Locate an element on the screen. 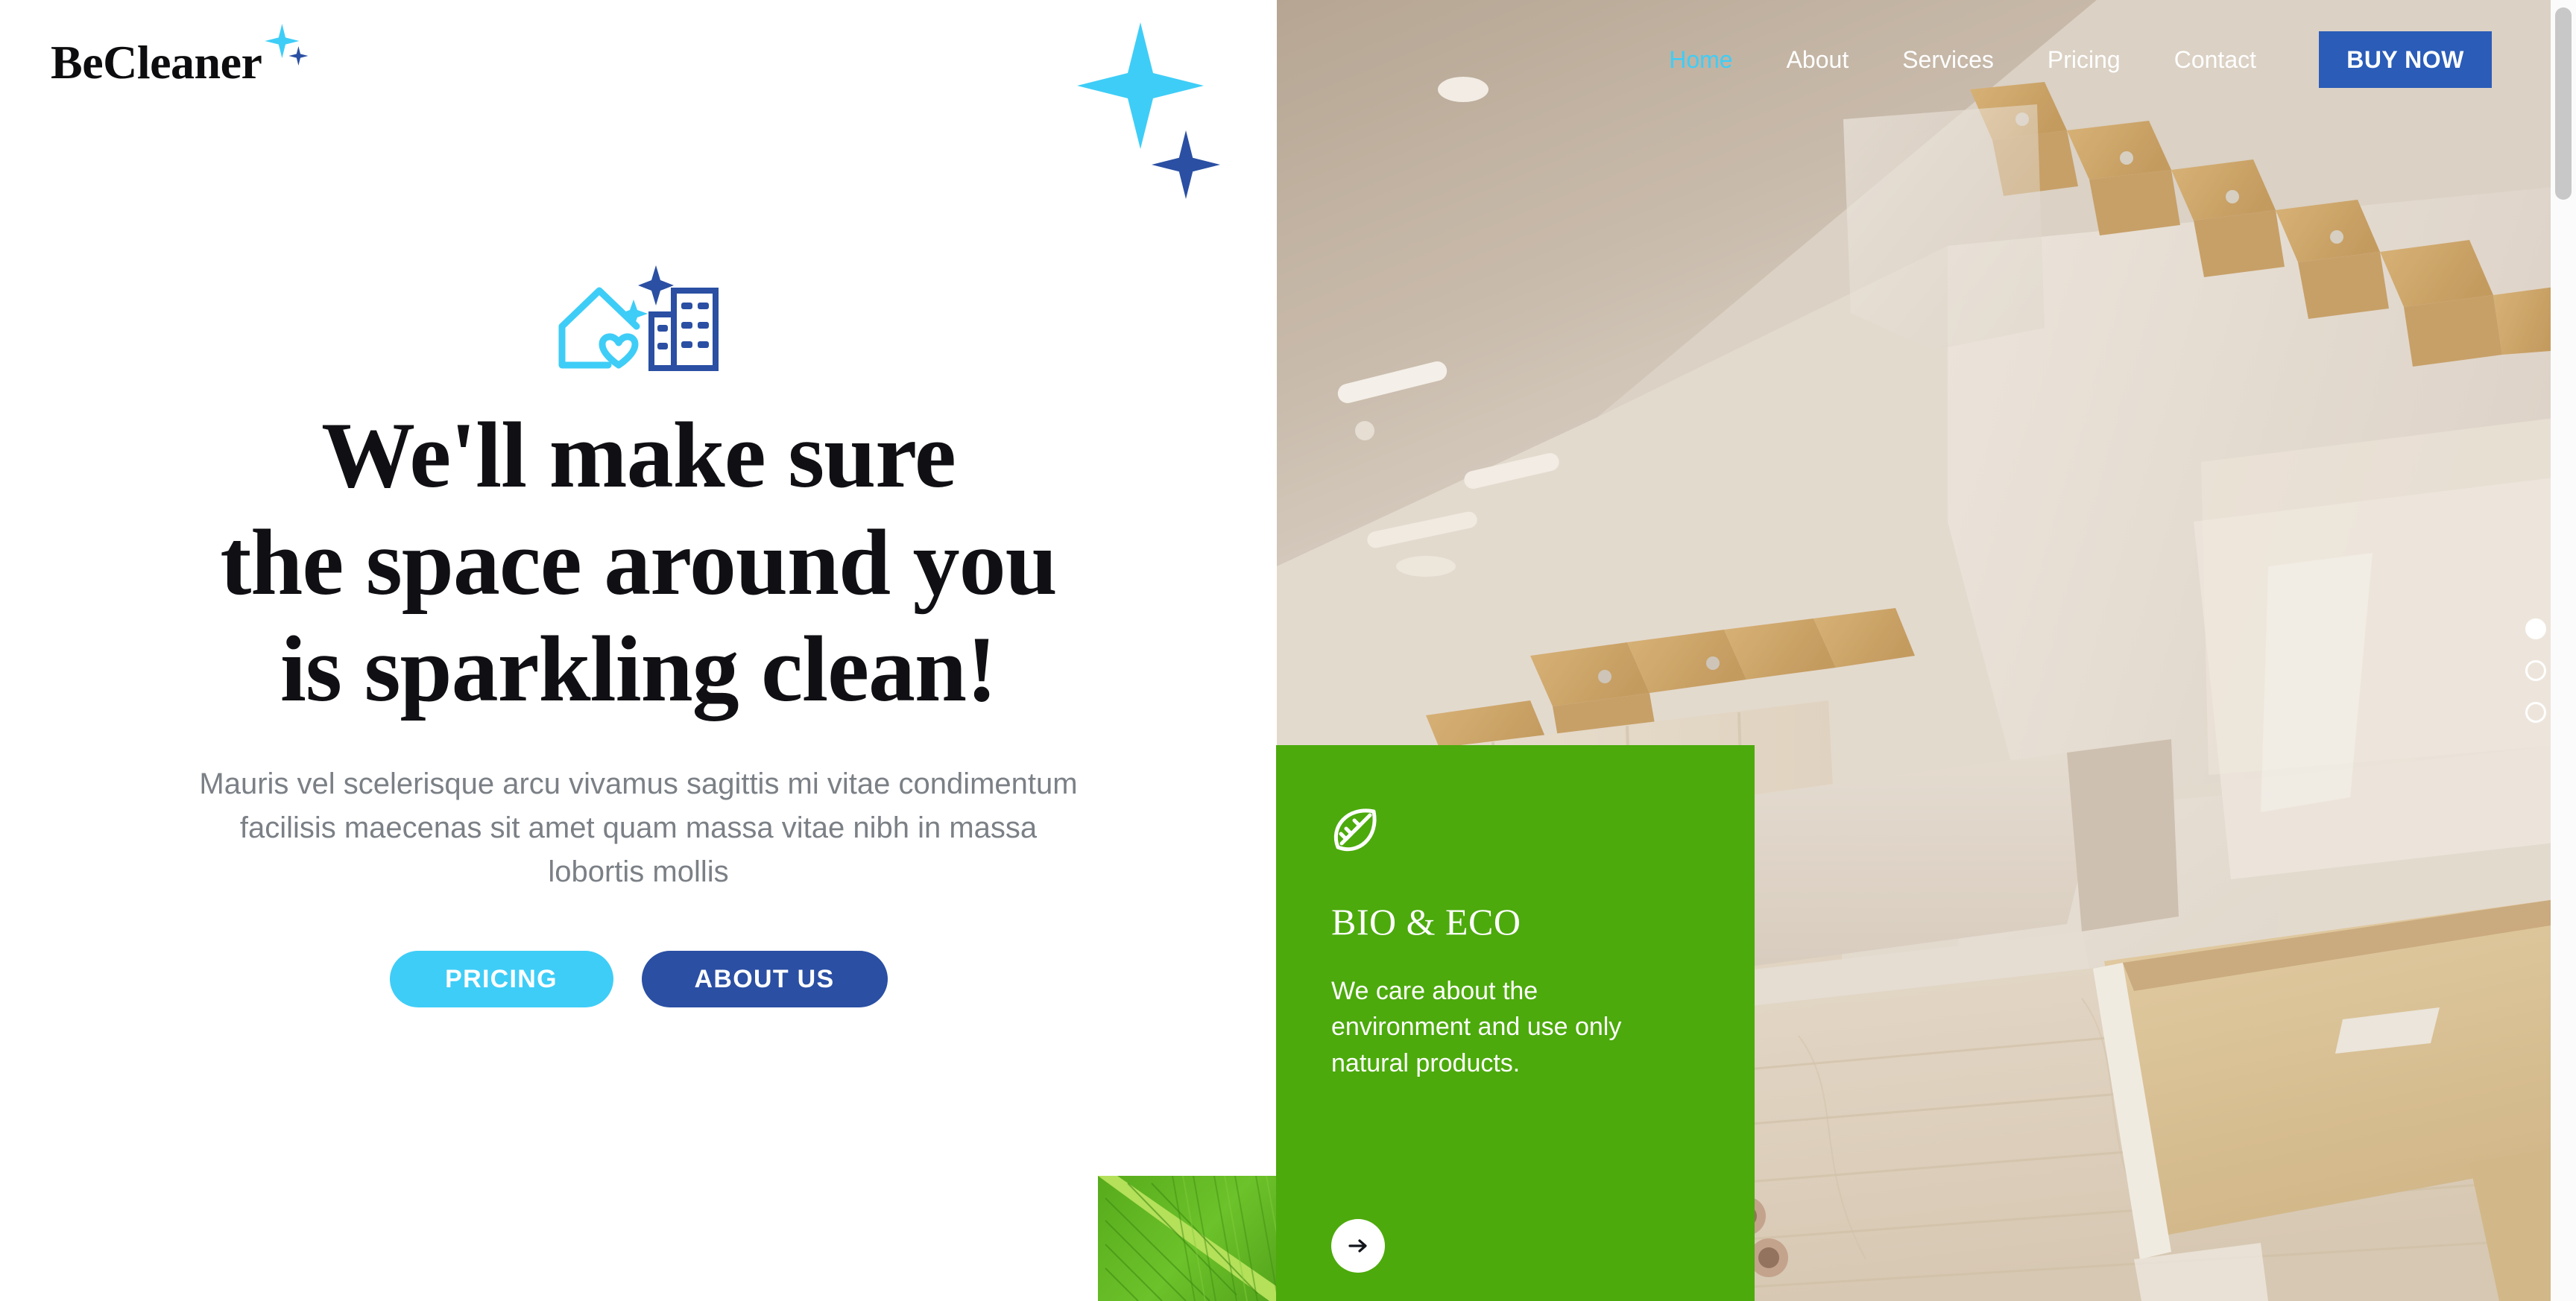 This screenshot has height=1301, width=2576. hero-title-line-2: the space around you is located at coordinates (639, 562).